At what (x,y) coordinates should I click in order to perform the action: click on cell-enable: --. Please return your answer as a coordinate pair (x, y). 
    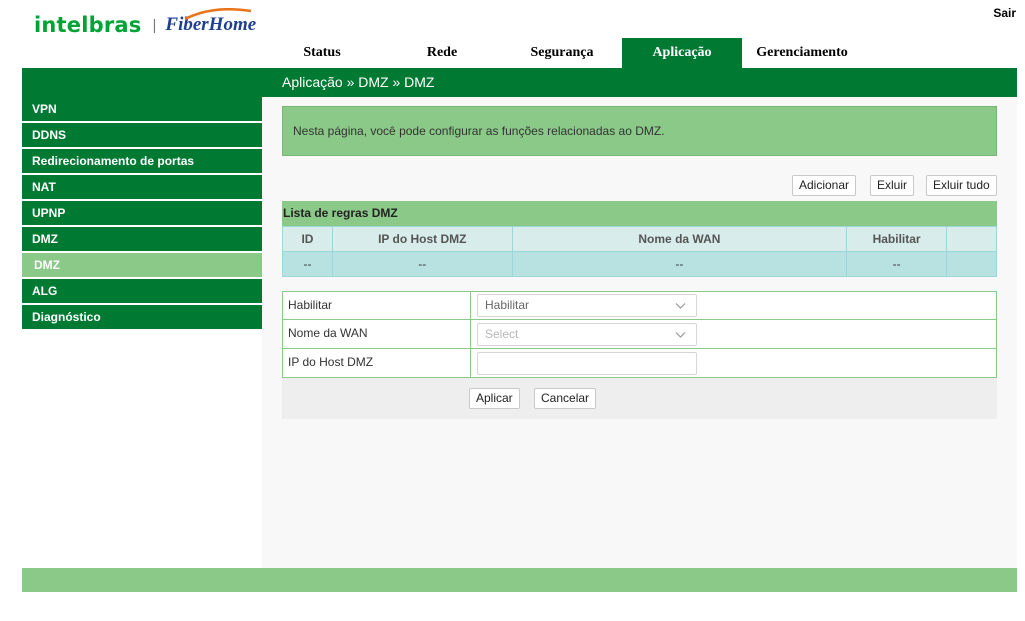
    Looking at the image, I should click on (897, 264).